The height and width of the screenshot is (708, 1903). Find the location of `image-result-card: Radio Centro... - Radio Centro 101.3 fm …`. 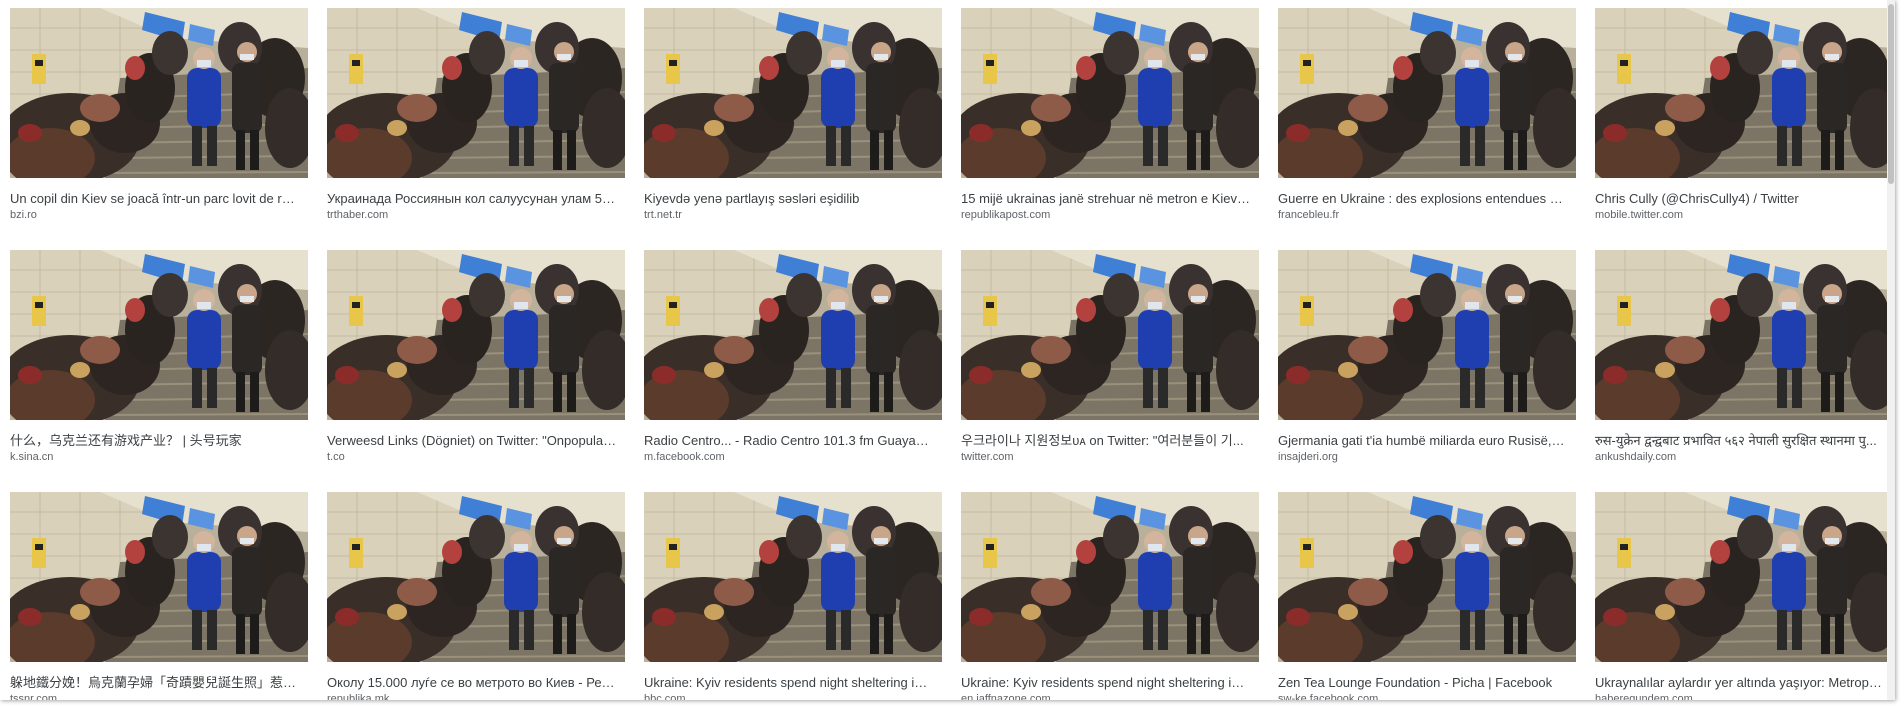

image-result-card: Radio Centro... - Radio Centro 101.3 fm … is located at coordinates (793, 361).